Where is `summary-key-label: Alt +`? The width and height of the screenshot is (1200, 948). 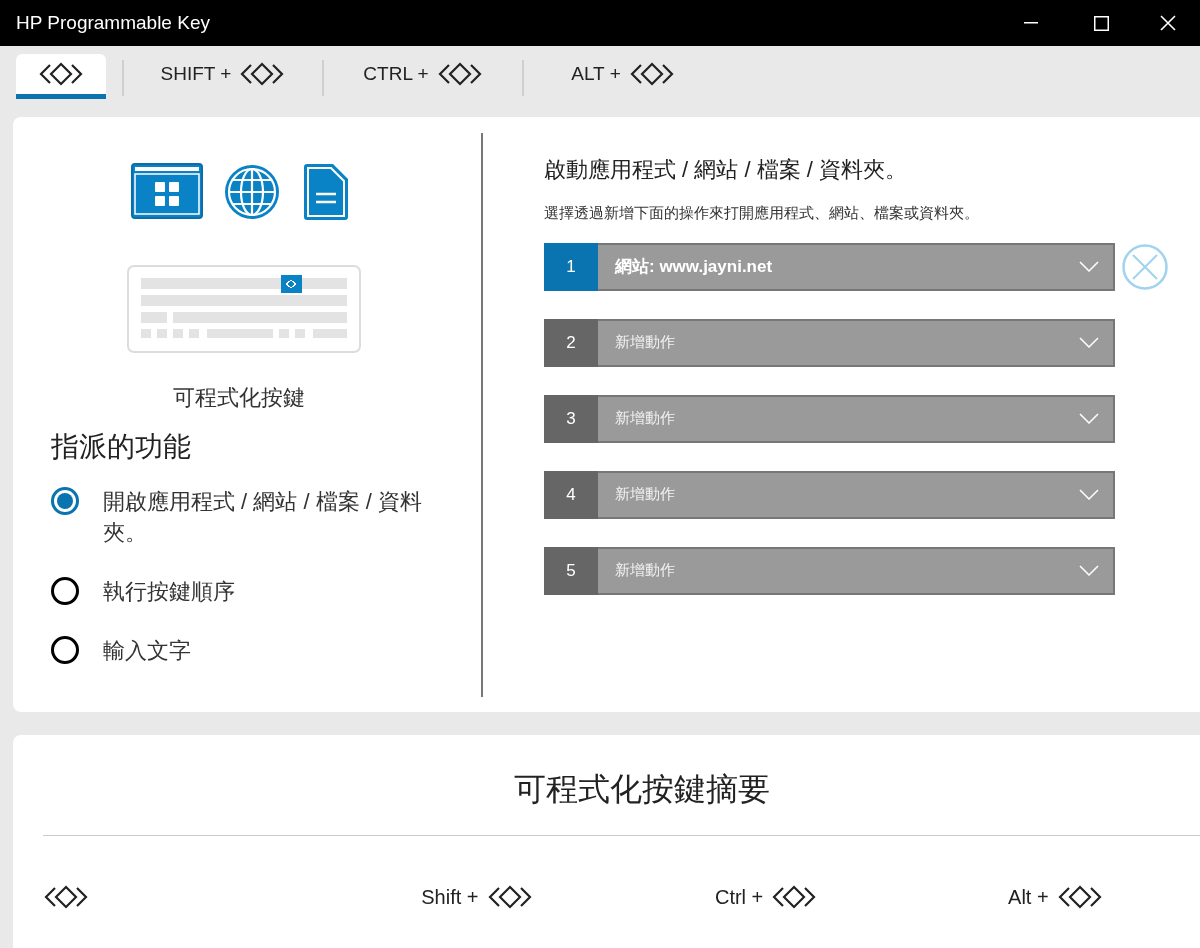
summary-key-label: Alt + is located at coordinates (1028, 897).